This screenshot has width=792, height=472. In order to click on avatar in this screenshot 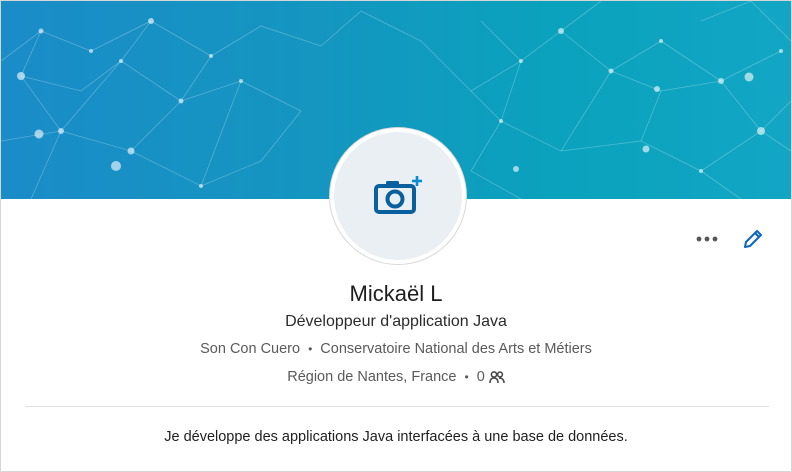, I will do `click(398, 196)`.